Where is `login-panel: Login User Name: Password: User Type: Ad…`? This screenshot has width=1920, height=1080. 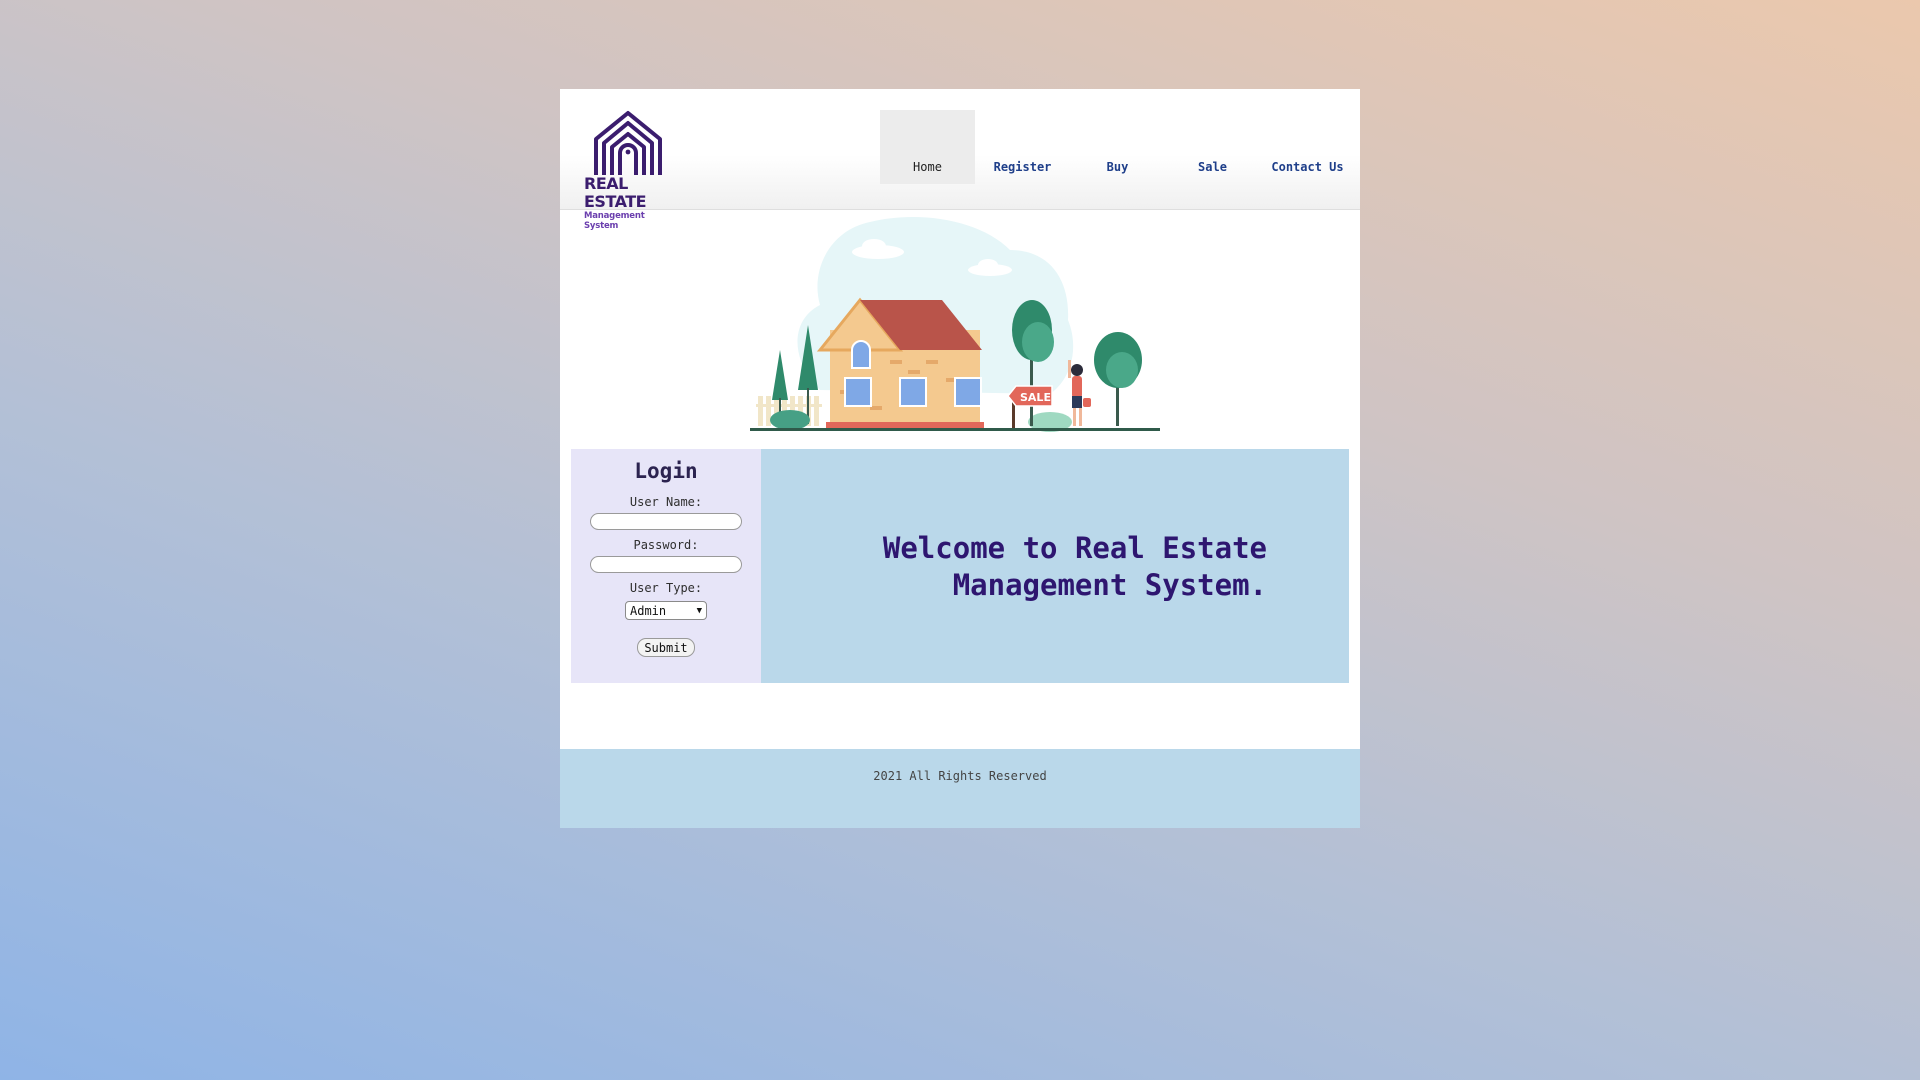
login-panel: Login User Name: Password: User Type: Ad… is located at coordinates (666, 566).